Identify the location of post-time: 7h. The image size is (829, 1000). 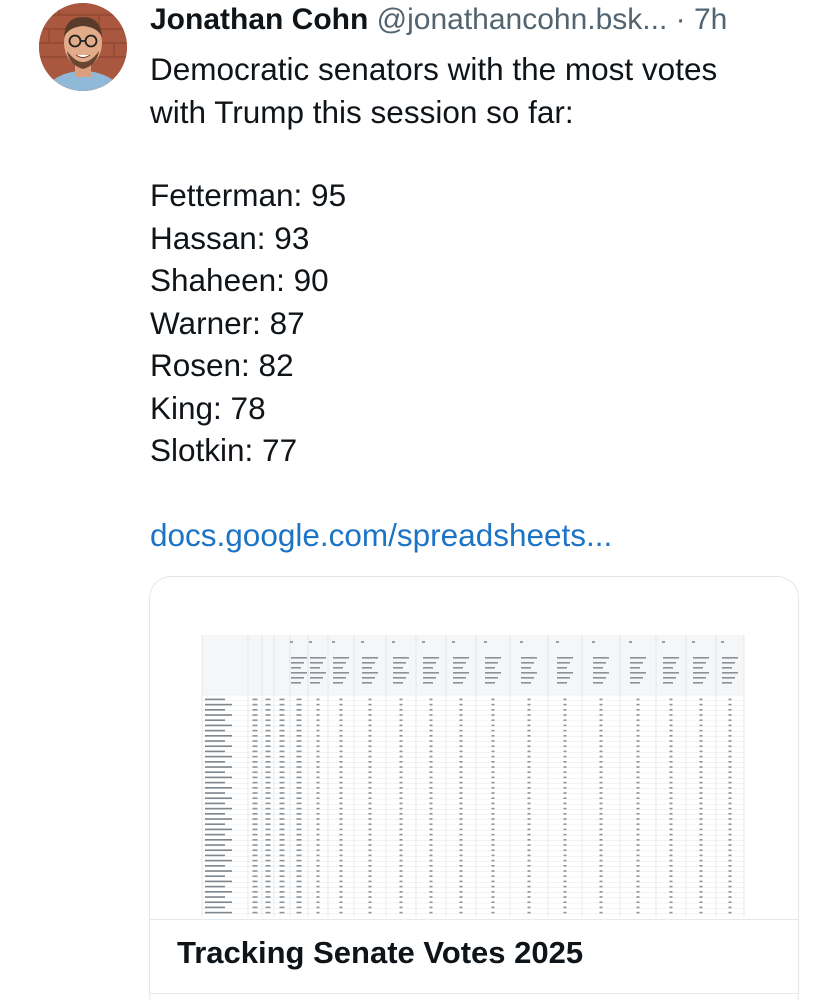
(710, 19).